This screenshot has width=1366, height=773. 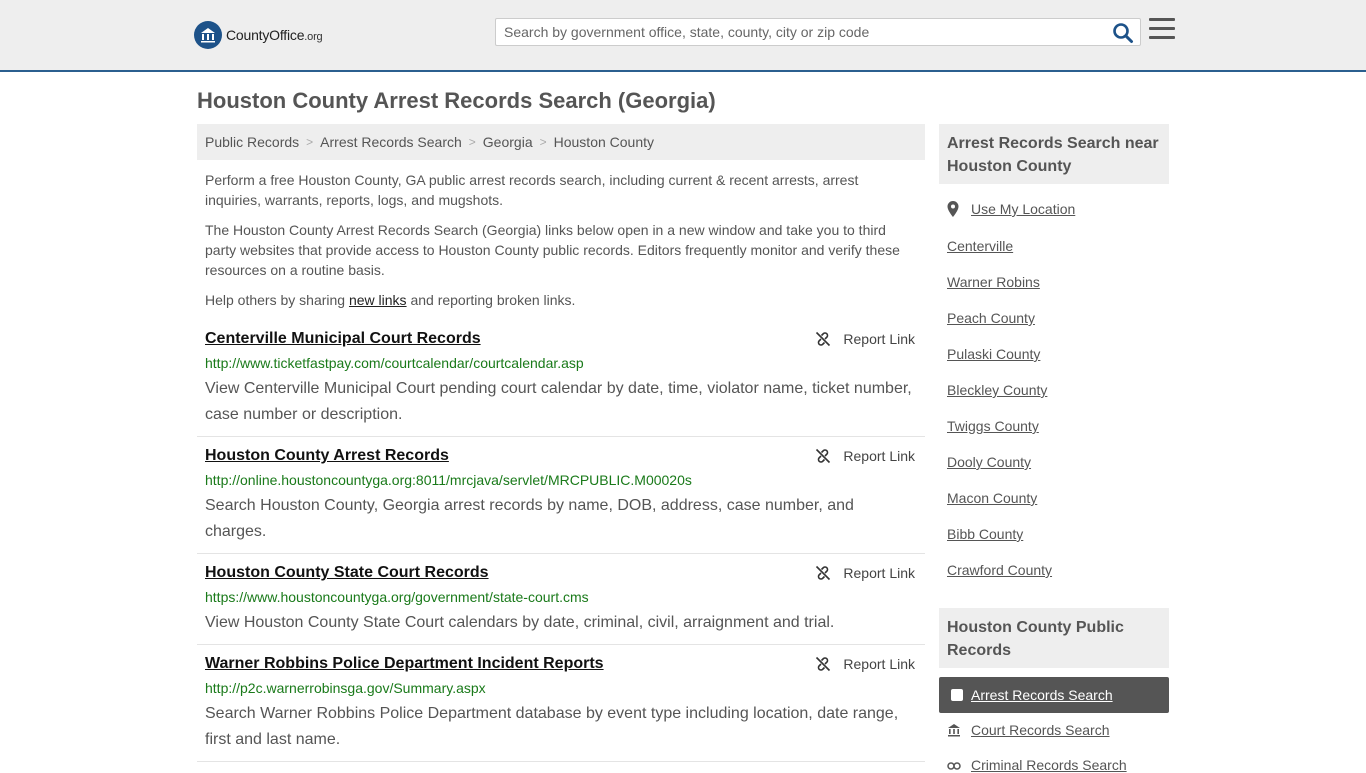 I want to click on county-office-logo: CountyOffice.org, so click(x=258, y=35).